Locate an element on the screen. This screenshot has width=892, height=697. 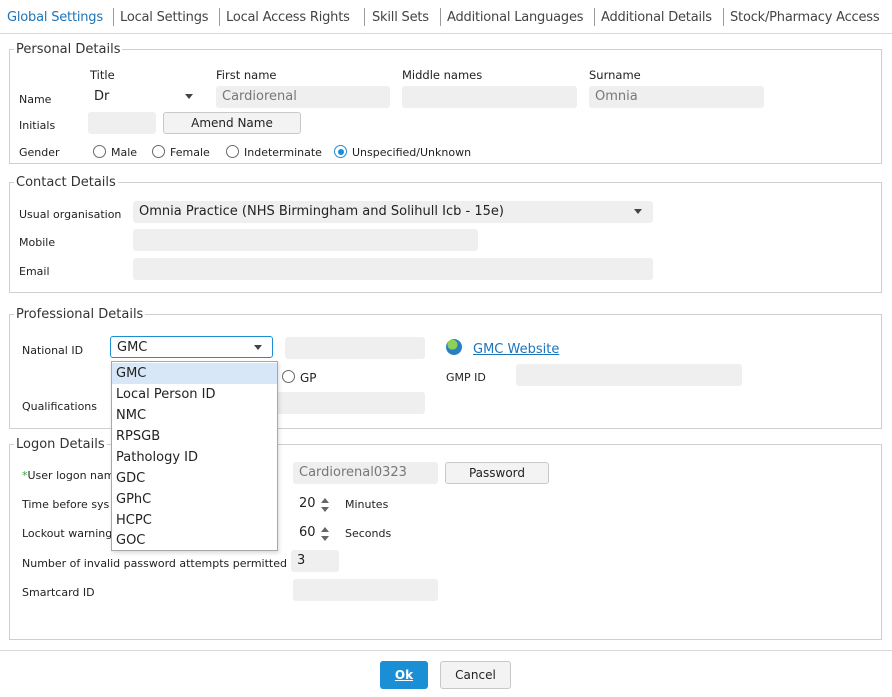
tab-stock-pharmacy-access: Stock/Pharmacy Access is located at coordinates (805, 17).